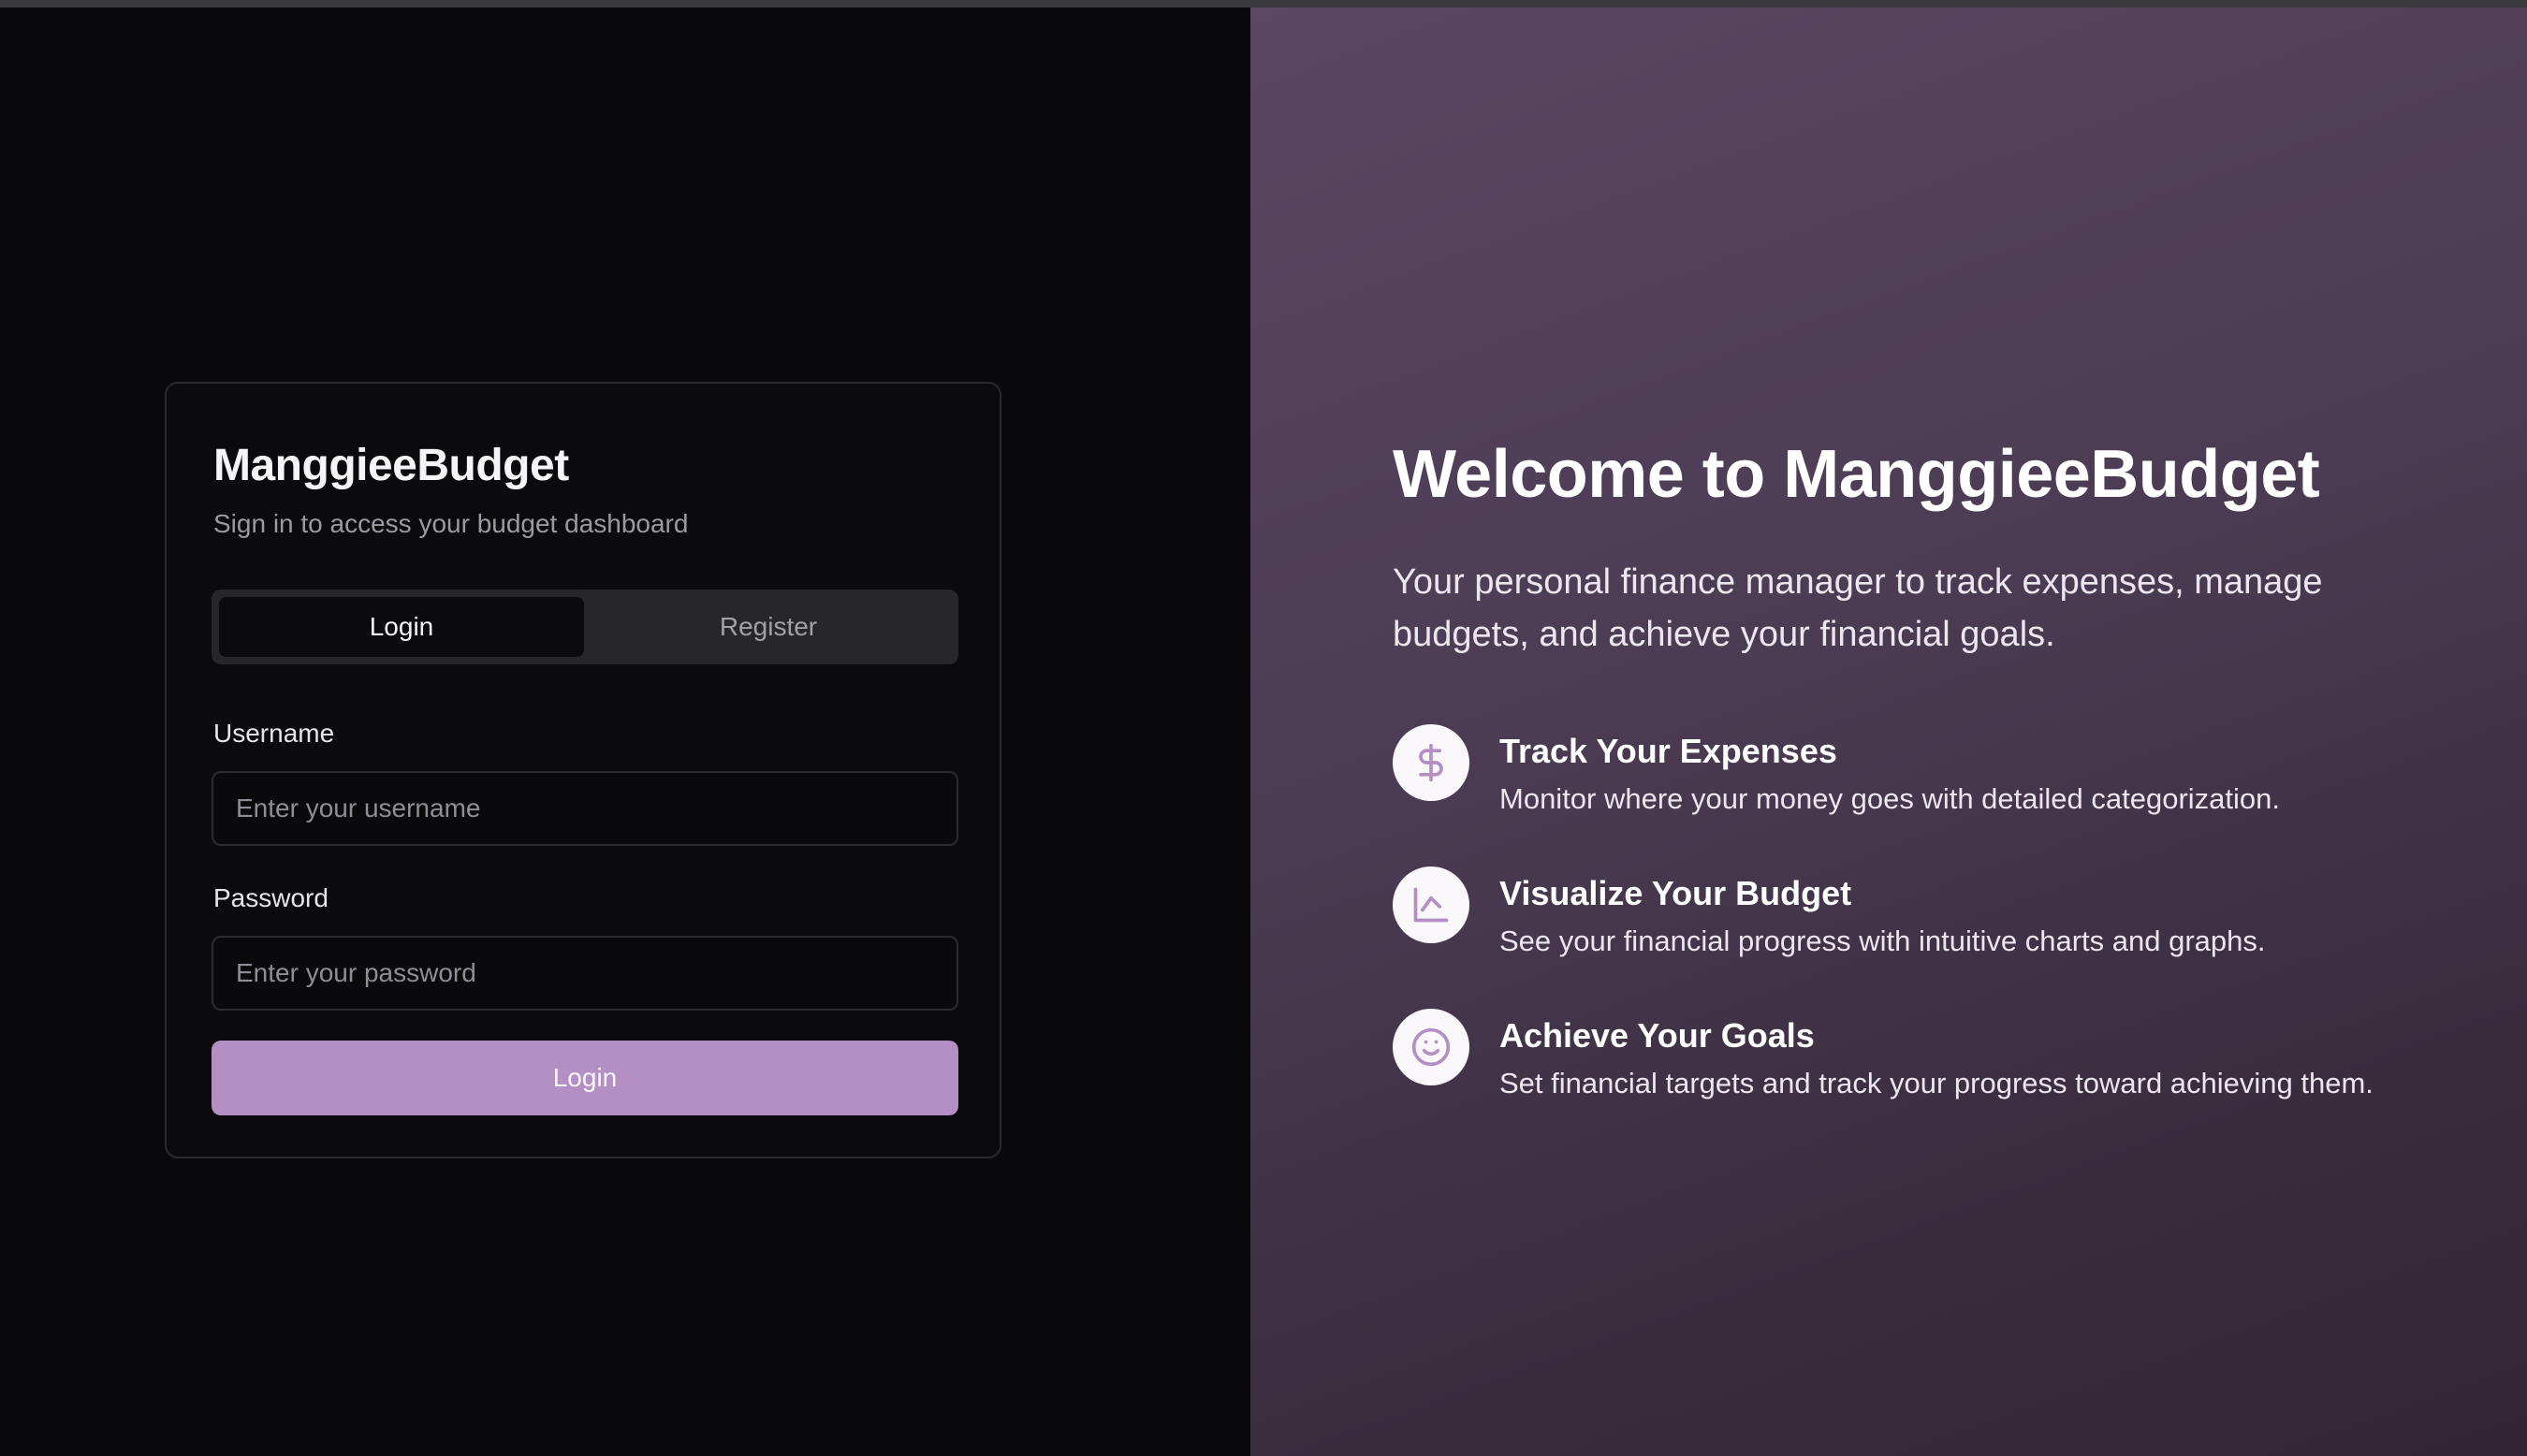 This screenshot has height=1456, width=2527. Describe the element at coordinates (1657, 1035) in the screenshot. I see `feature-title: Achieve Your Goals` at that location.